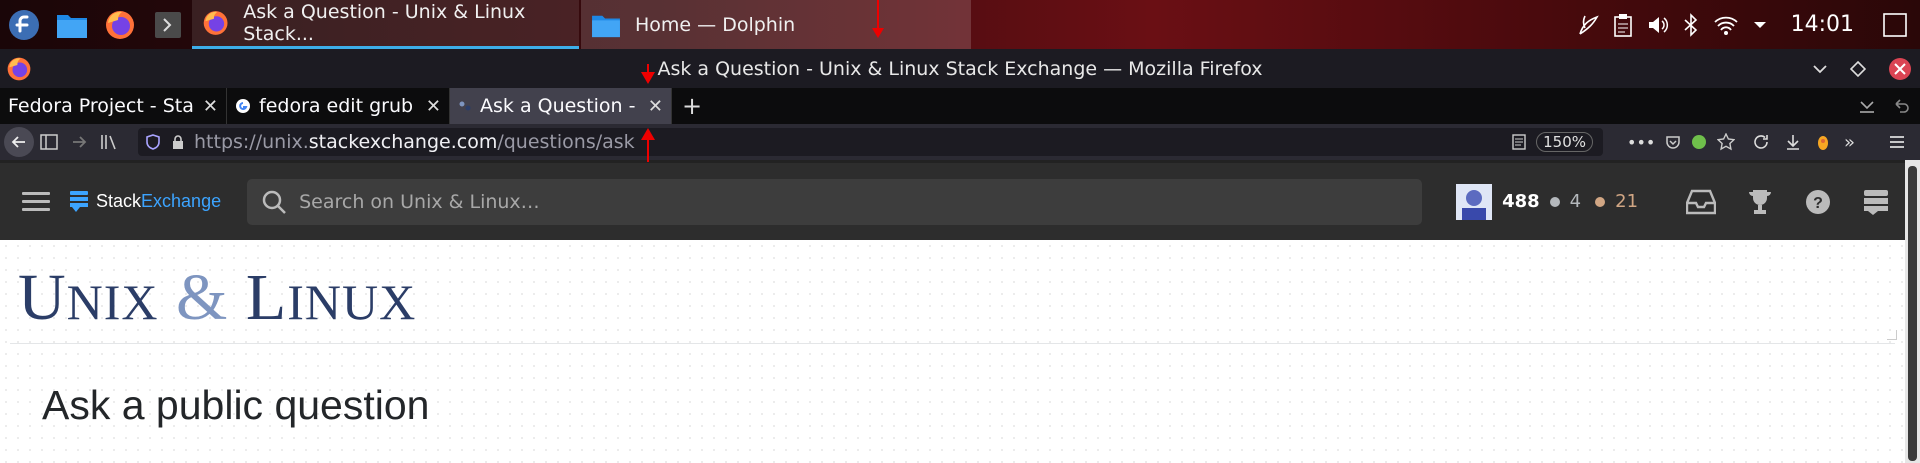 The height and width of the screenshot is (463, 1920). I want to click on pocket-icon, so click(1673, 142).